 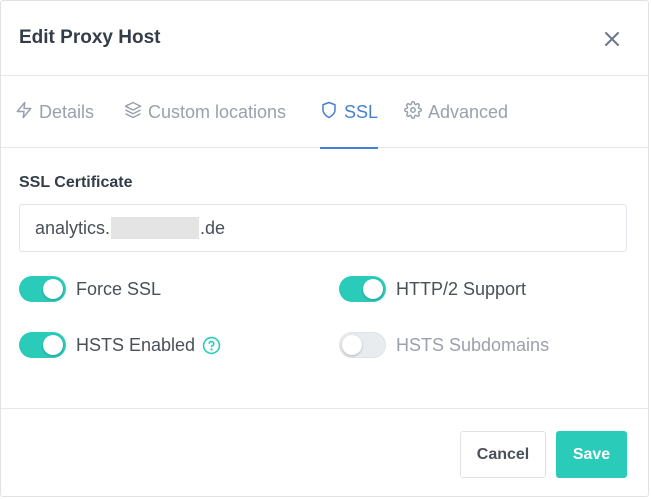 I want to click on certificate-value-prefix: analytics., so click(x=73, y=227).